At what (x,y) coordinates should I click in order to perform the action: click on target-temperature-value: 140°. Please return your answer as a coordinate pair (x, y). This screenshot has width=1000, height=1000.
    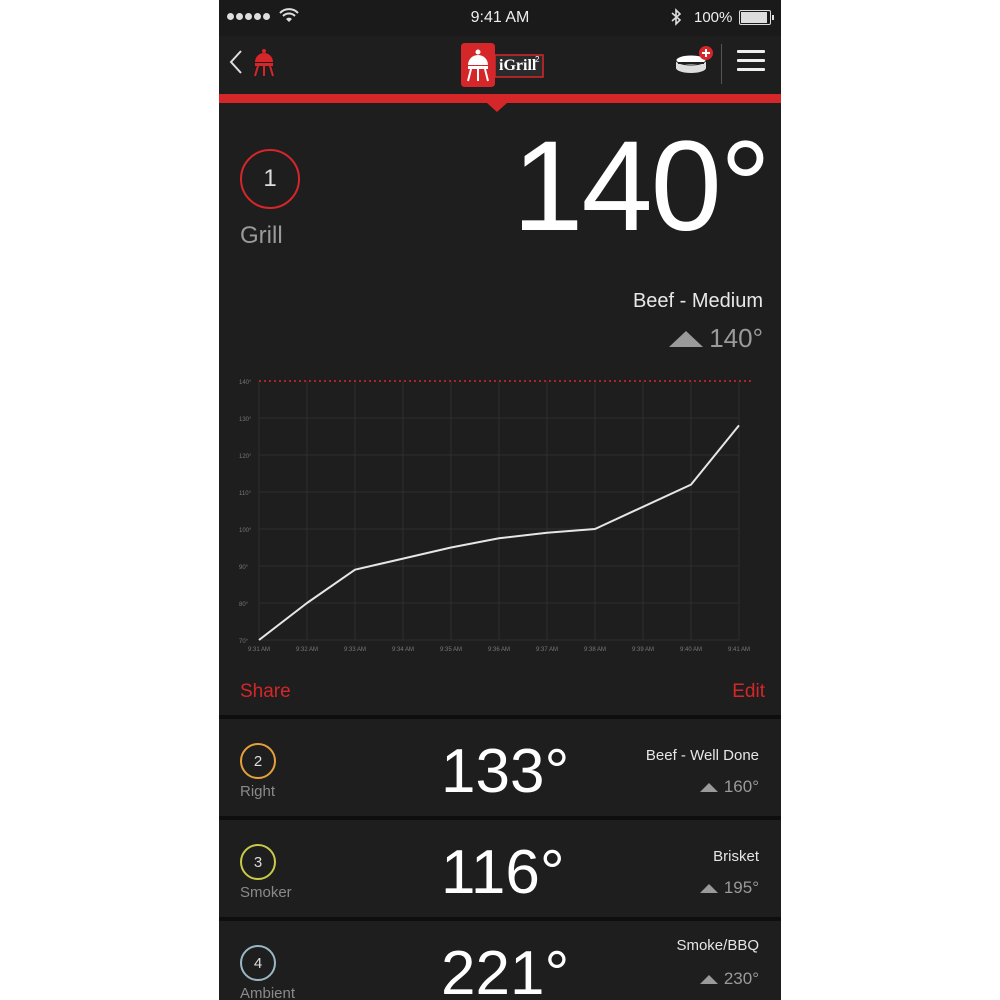
    Looking at the image, I should click on (736, 338).